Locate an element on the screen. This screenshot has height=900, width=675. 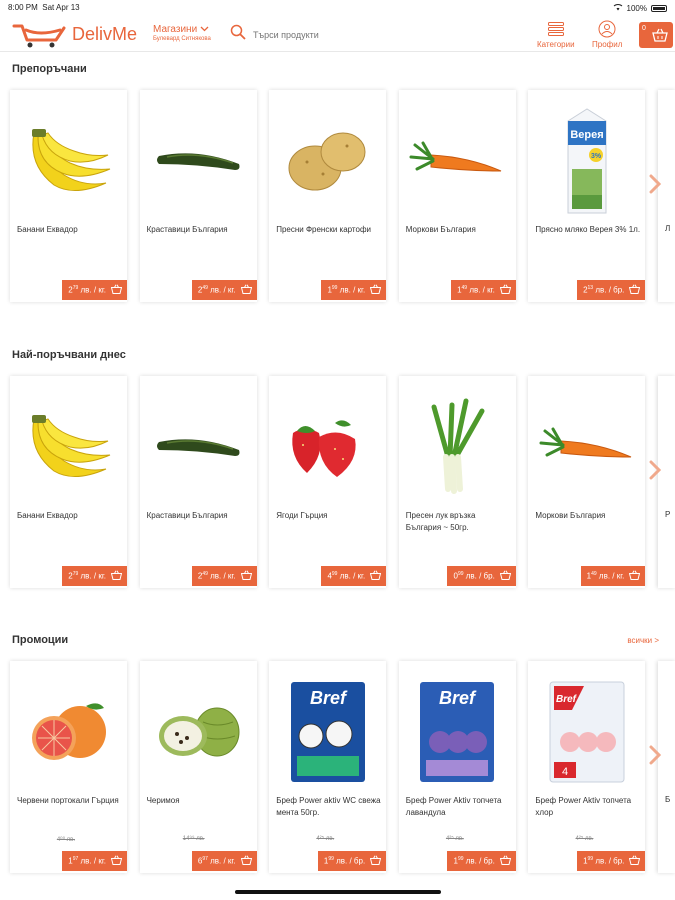
green-onion-icon is located at coordinates (457, 447).